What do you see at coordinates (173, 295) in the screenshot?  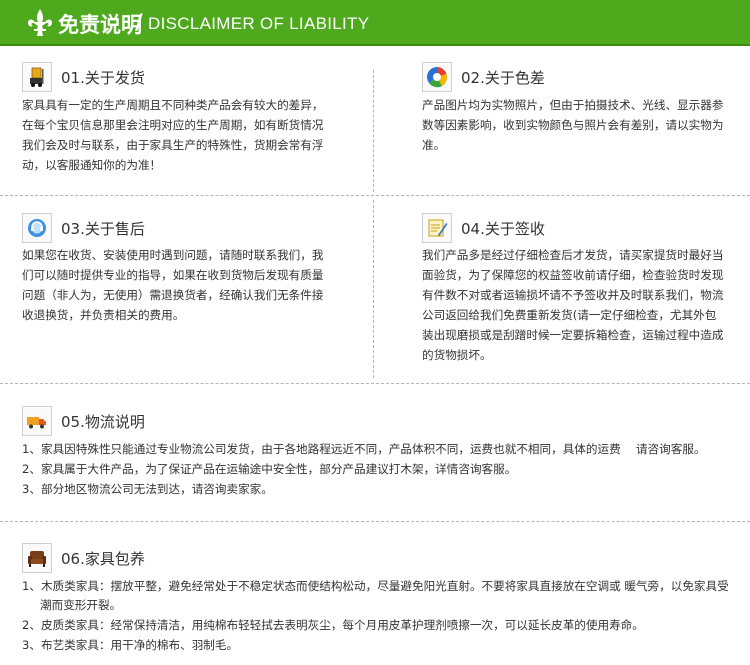 I see `aftersales-line: 问题（非人为，无使用）需退换货者，经确认我们无条件接` at bounding box center [173, 295].